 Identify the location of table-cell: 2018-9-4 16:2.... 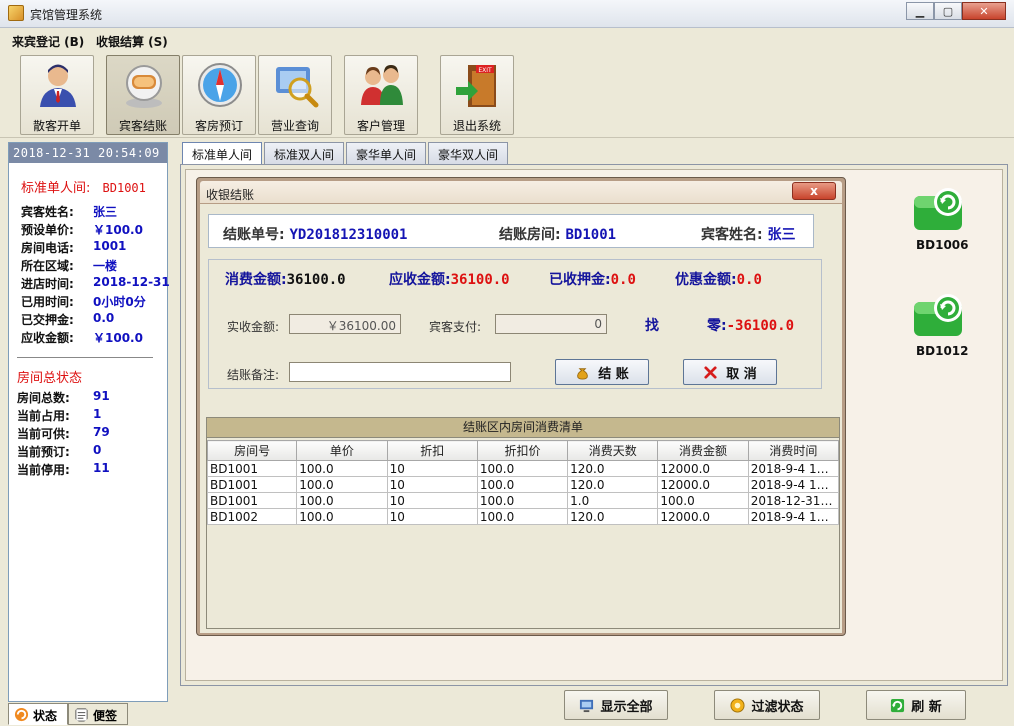
(793, 516).